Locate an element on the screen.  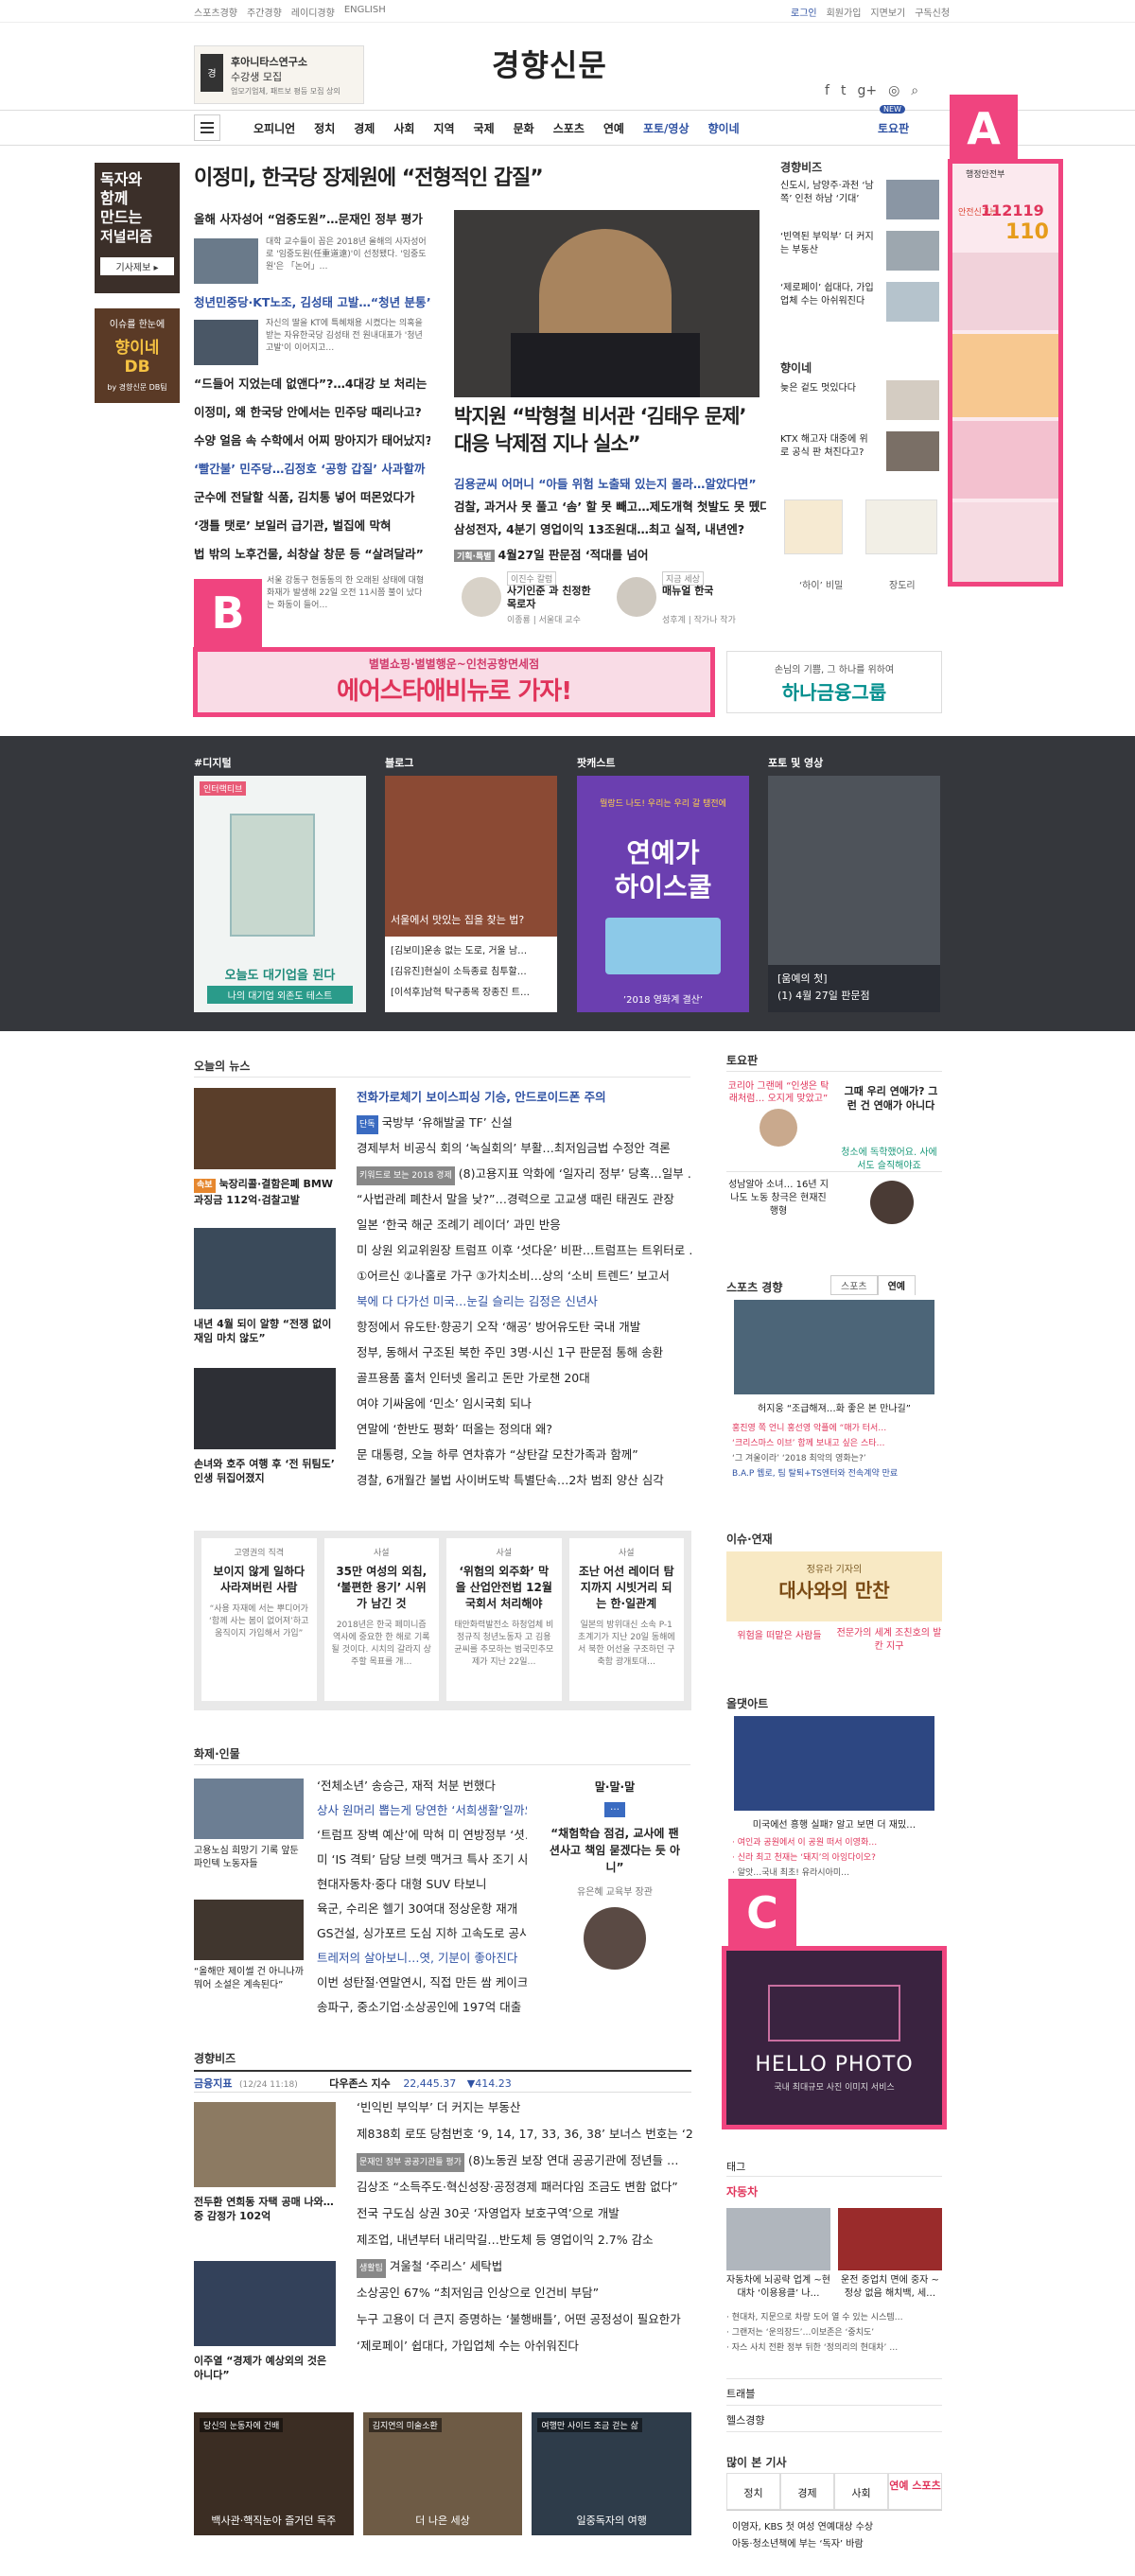
main-tag-line: 기획·특별 4월27일 판문점 ‘적대를 넘어 is located at coordinates (551, 554).